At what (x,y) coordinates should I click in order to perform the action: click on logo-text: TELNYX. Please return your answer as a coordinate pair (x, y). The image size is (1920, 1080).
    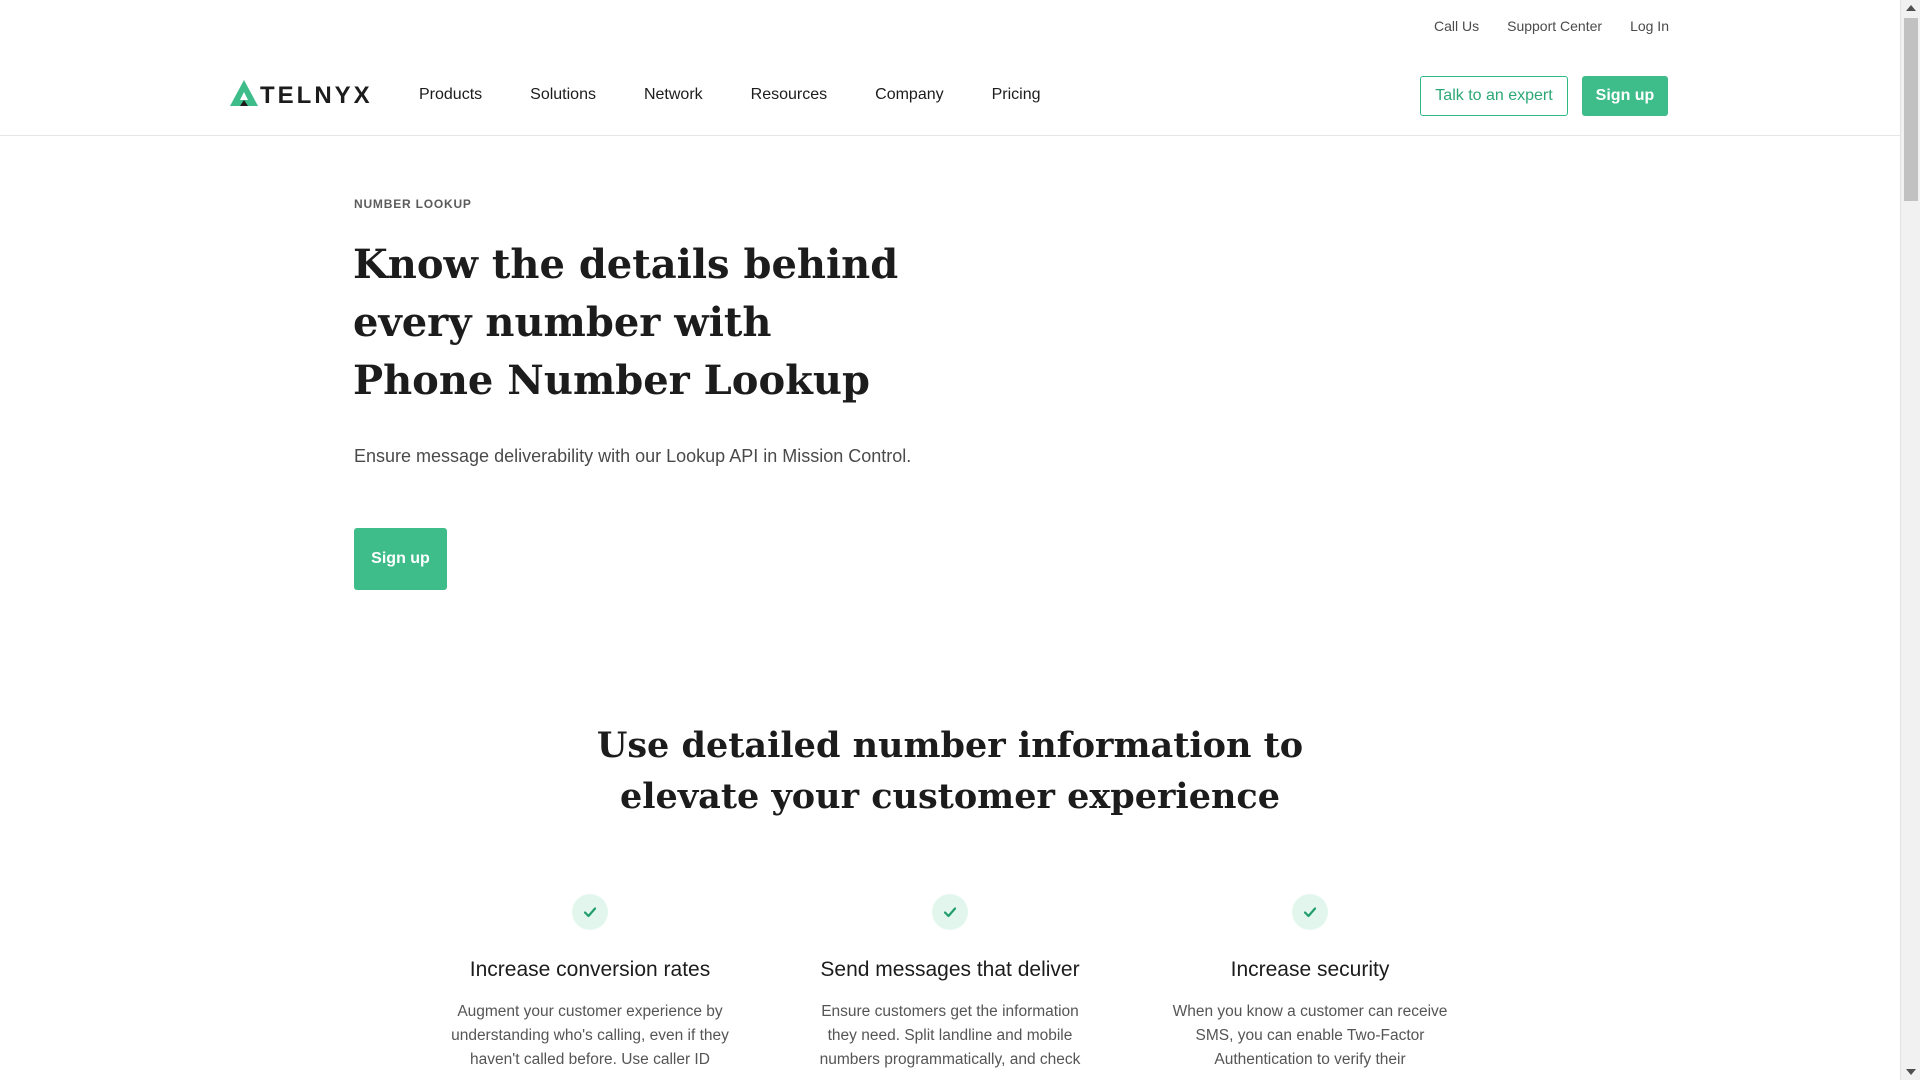
    Looking at the image, I should click on (316, 95).